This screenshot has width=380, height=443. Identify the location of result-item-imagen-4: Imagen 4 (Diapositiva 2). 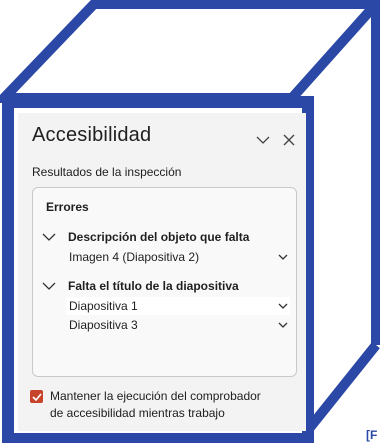
(178, 257).